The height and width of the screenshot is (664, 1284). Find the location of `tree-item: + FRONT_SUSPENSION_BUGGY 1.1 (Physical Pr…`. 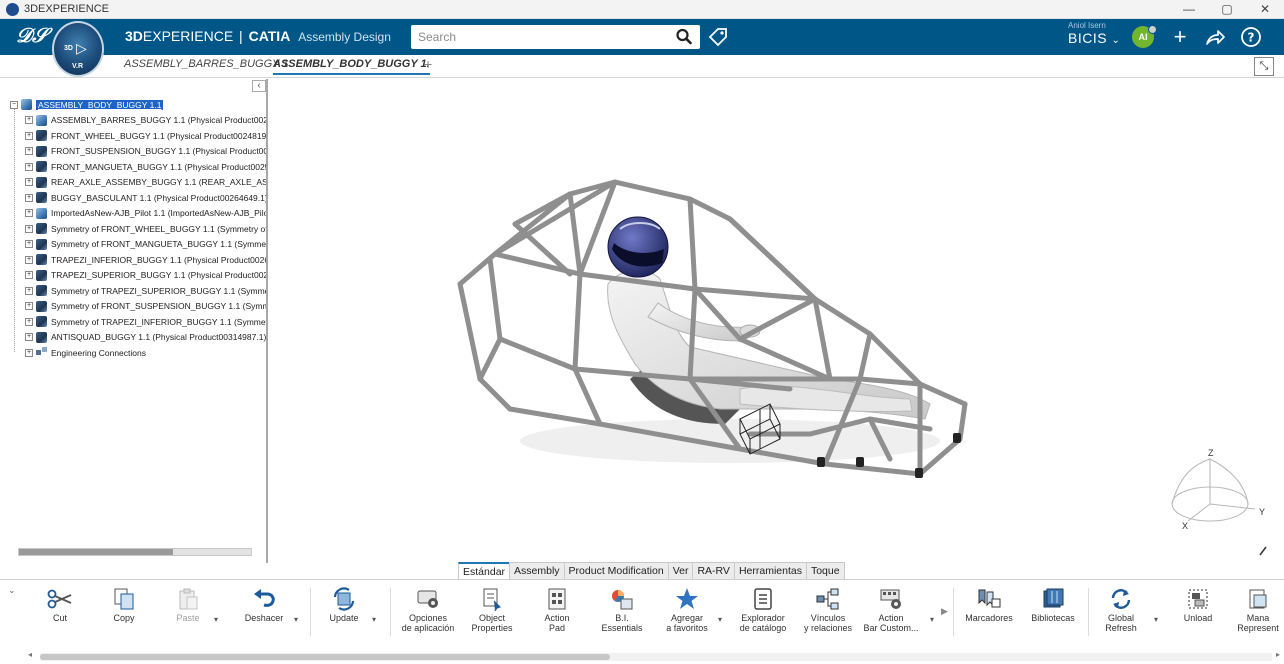

tree-item: + FRONT_SUSPENSION_BUGGY 1.1 (Physical Pr… is located at coordinates (138, 152).